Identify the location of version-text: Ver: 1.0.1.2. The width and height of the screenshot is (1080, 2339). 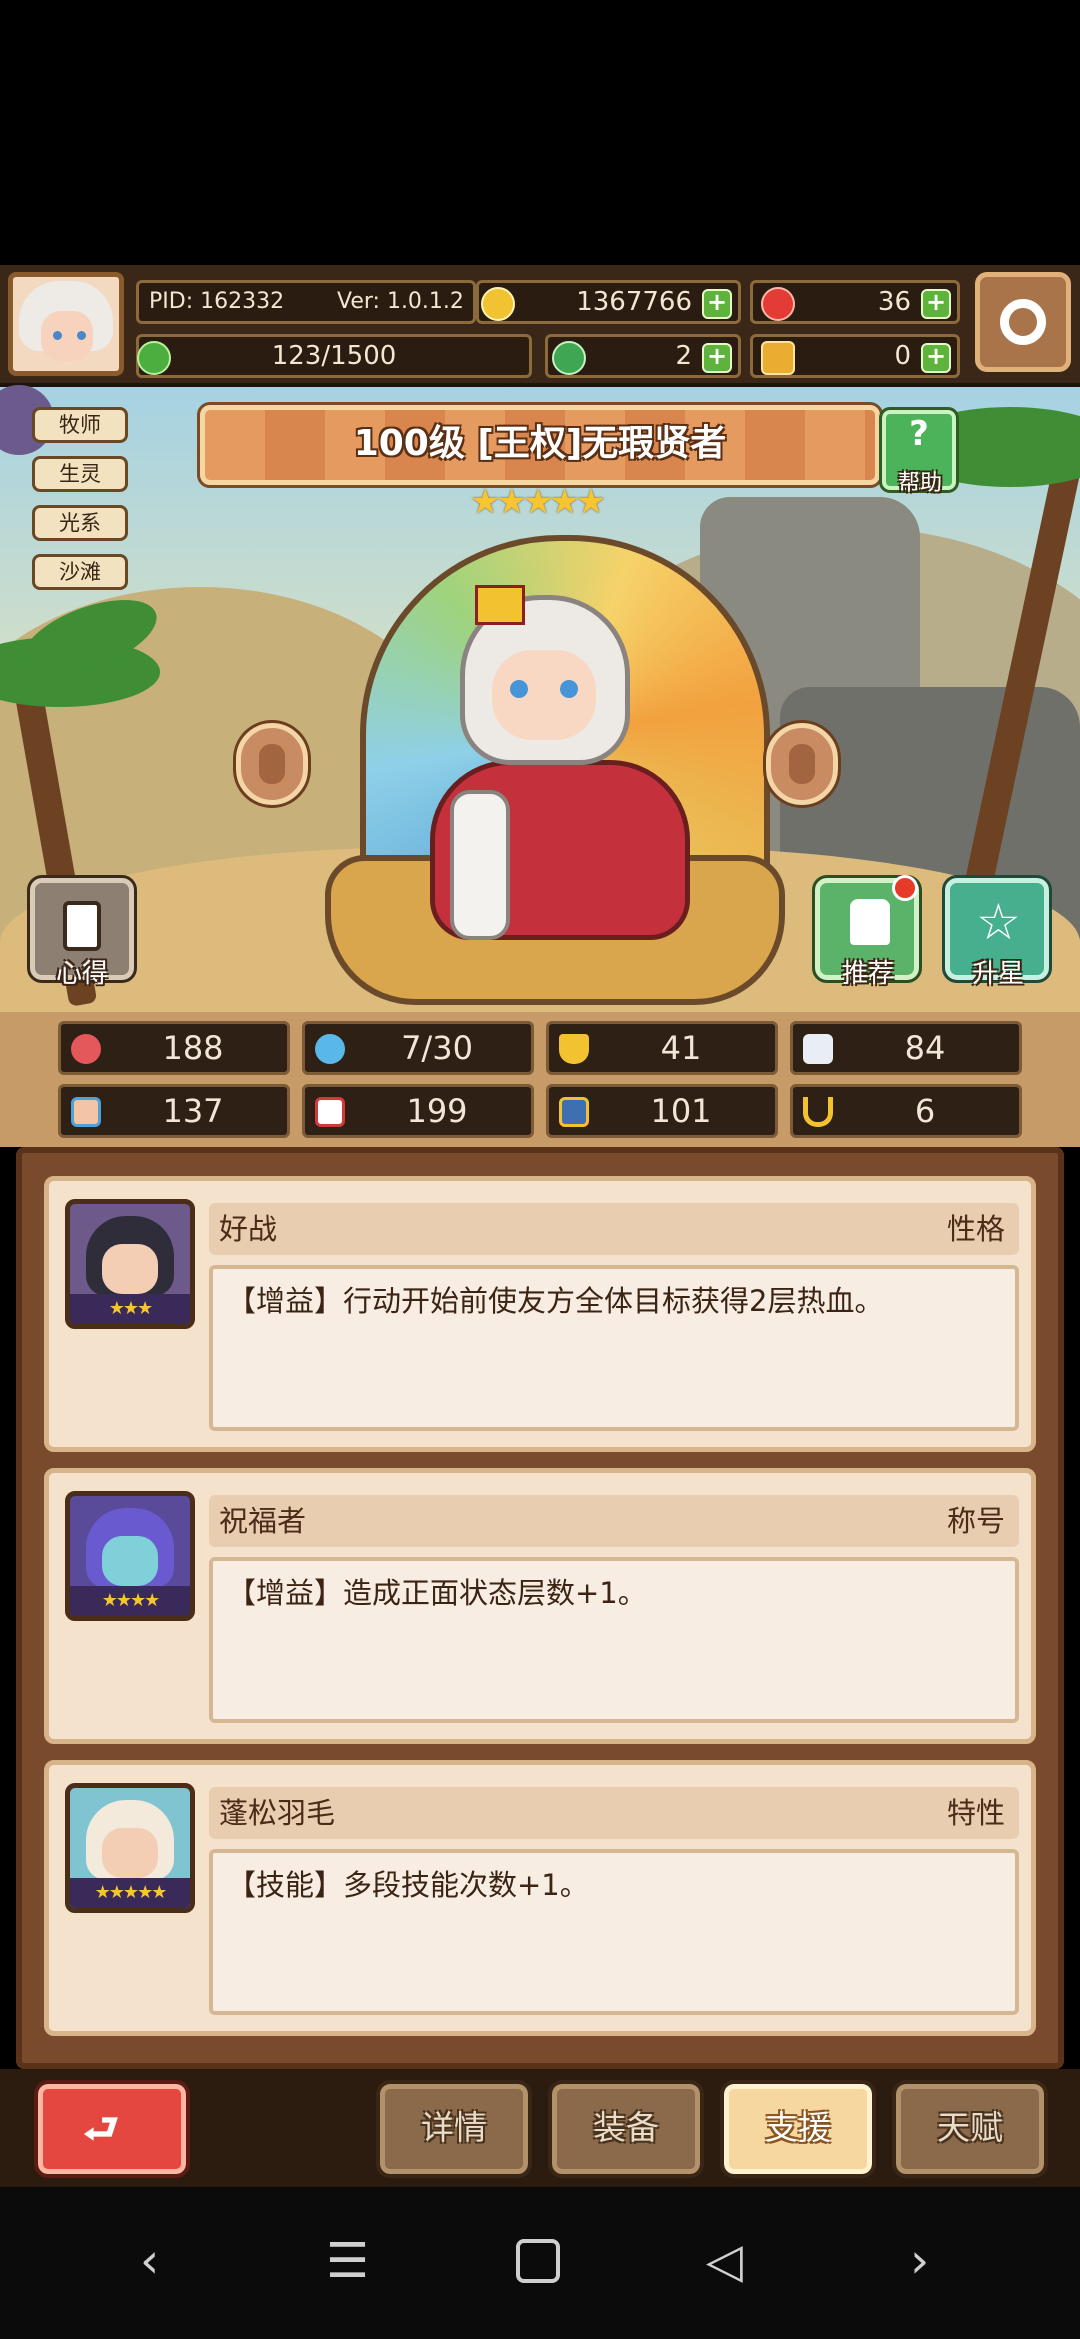
(400, 301).